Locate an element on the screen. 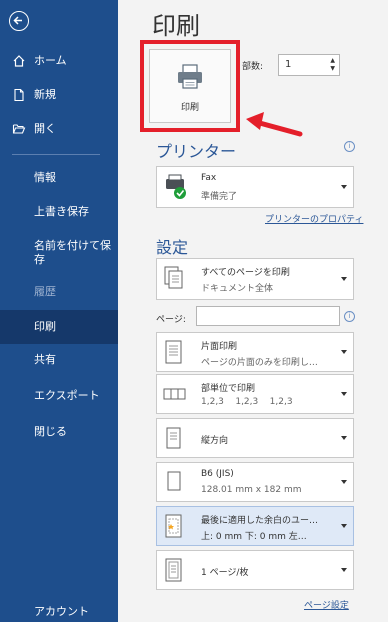 The image size is (388, 622). printer-icon is located at coordinates (190, 79).